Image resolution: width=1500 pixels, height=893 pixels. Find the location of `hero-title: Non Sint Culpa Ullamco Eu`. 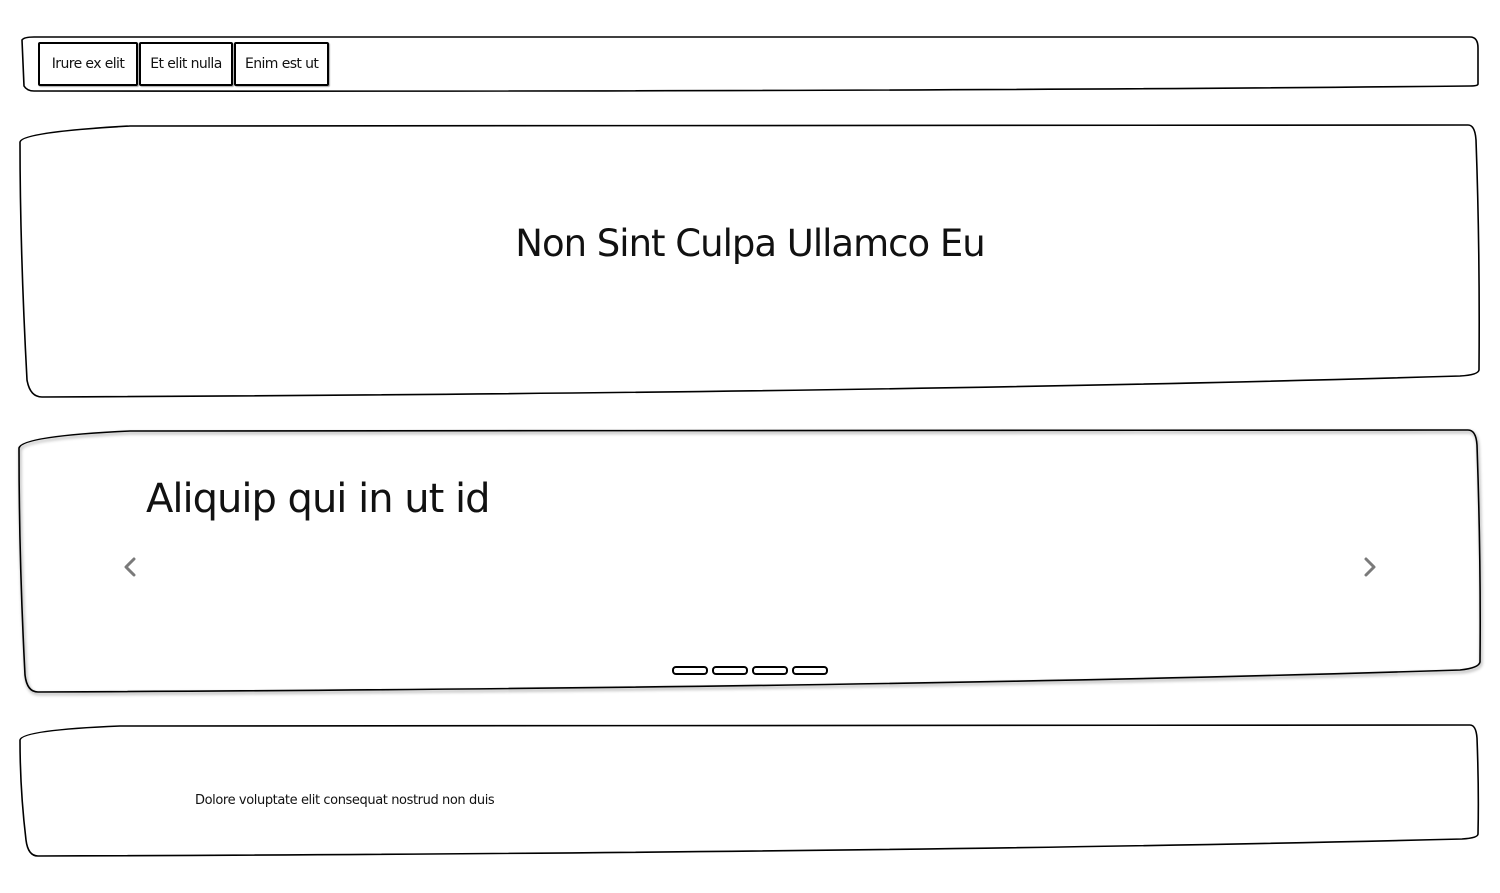

hero-title: Non Sint Culpa Ullamco Eu is located at coordinates (750, 243).